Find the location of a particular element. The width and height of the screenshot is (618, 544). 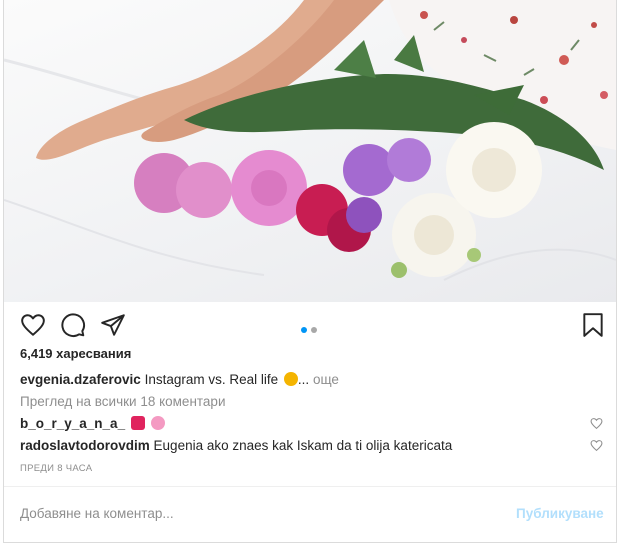

red-heart-emoji-icon is located at coordinates (137, 423).